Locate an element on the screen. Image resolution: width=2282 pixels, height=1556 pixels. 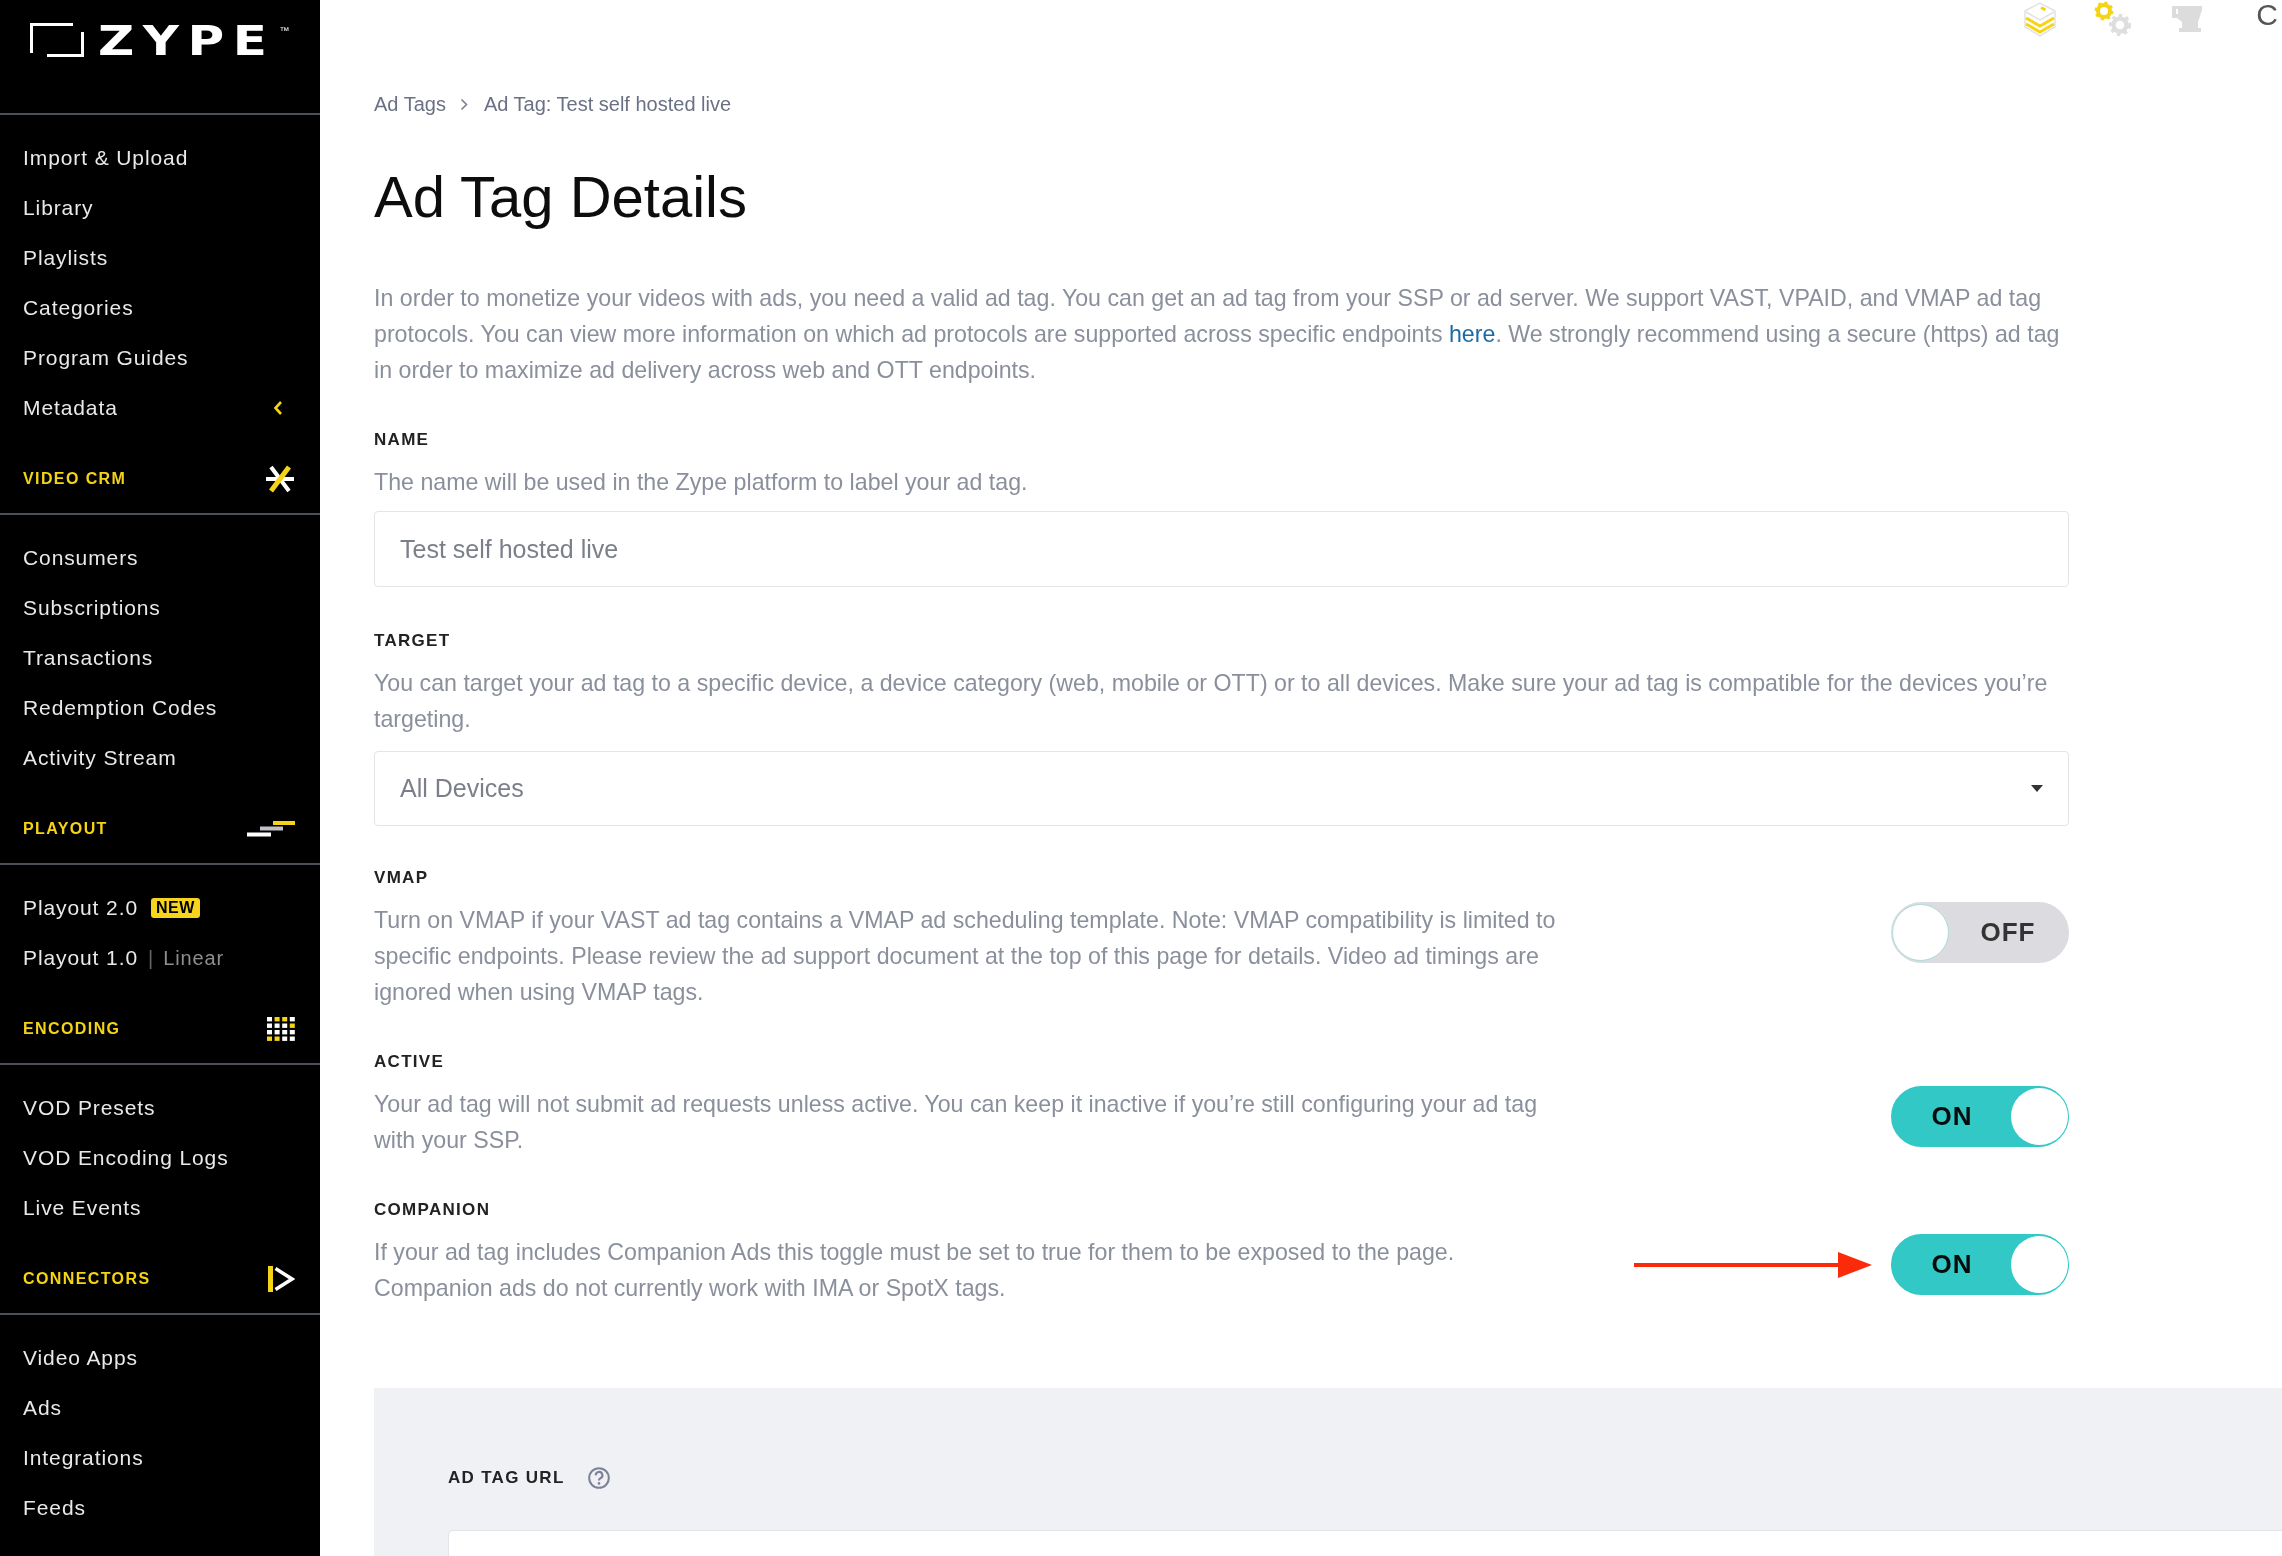
section-heading: VIDEO CRM is located at coordinates (75, 479).